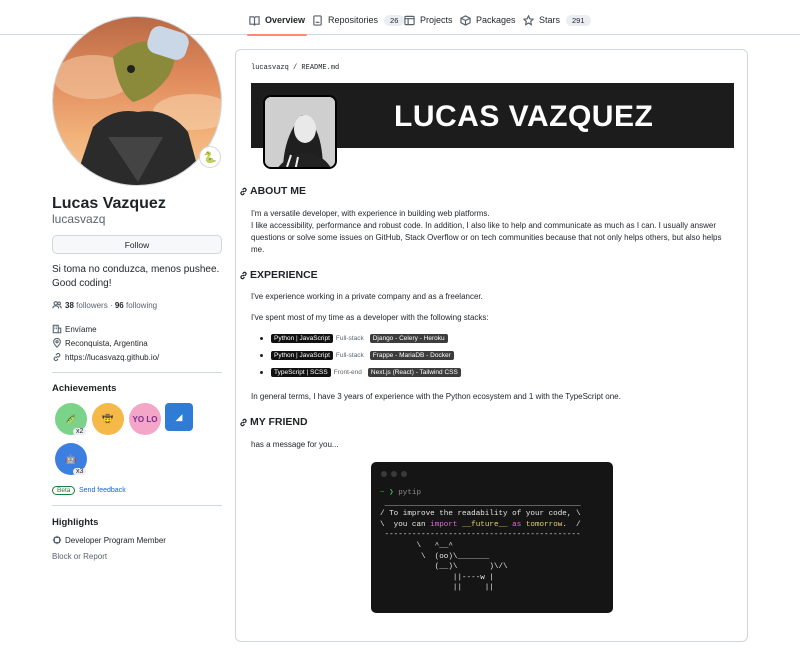 The image size is (800, 659). I want to click on avatar, so click(137, 101).